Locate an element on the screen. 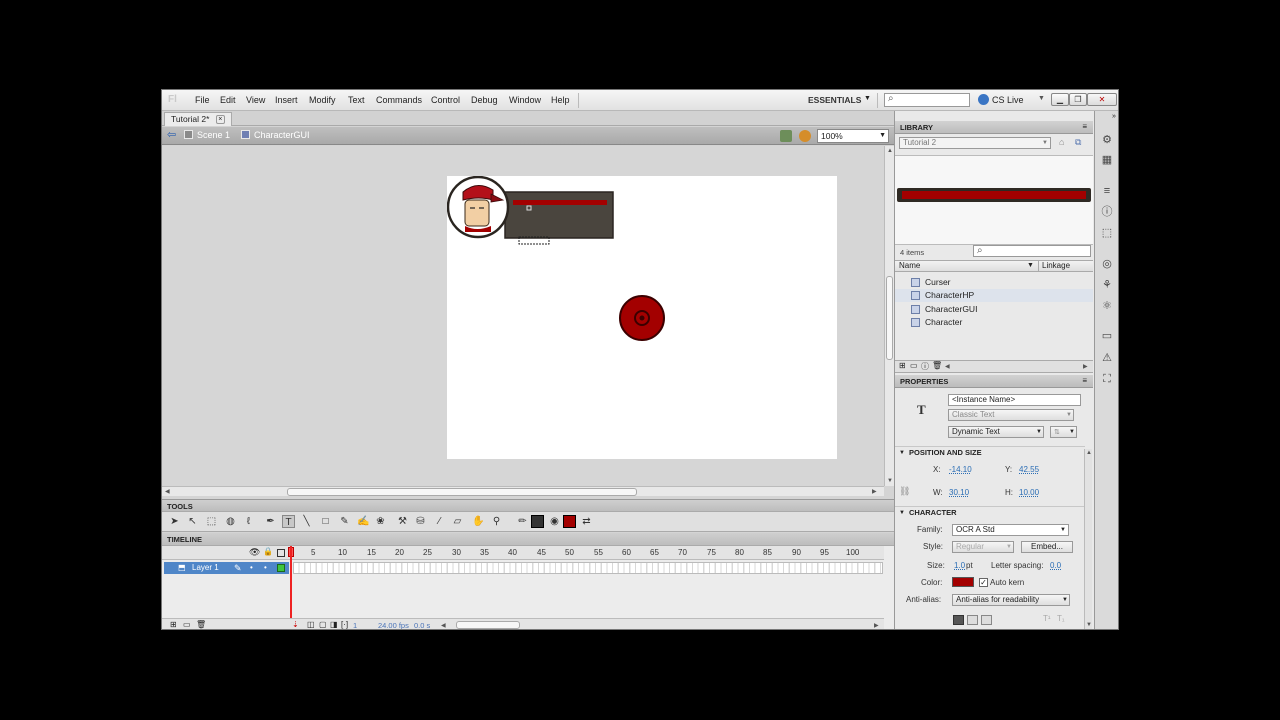 The width and height of the screenshot is (1280, 720). pencil-tool-icon: ✎ is located at coordinates (344, 521).